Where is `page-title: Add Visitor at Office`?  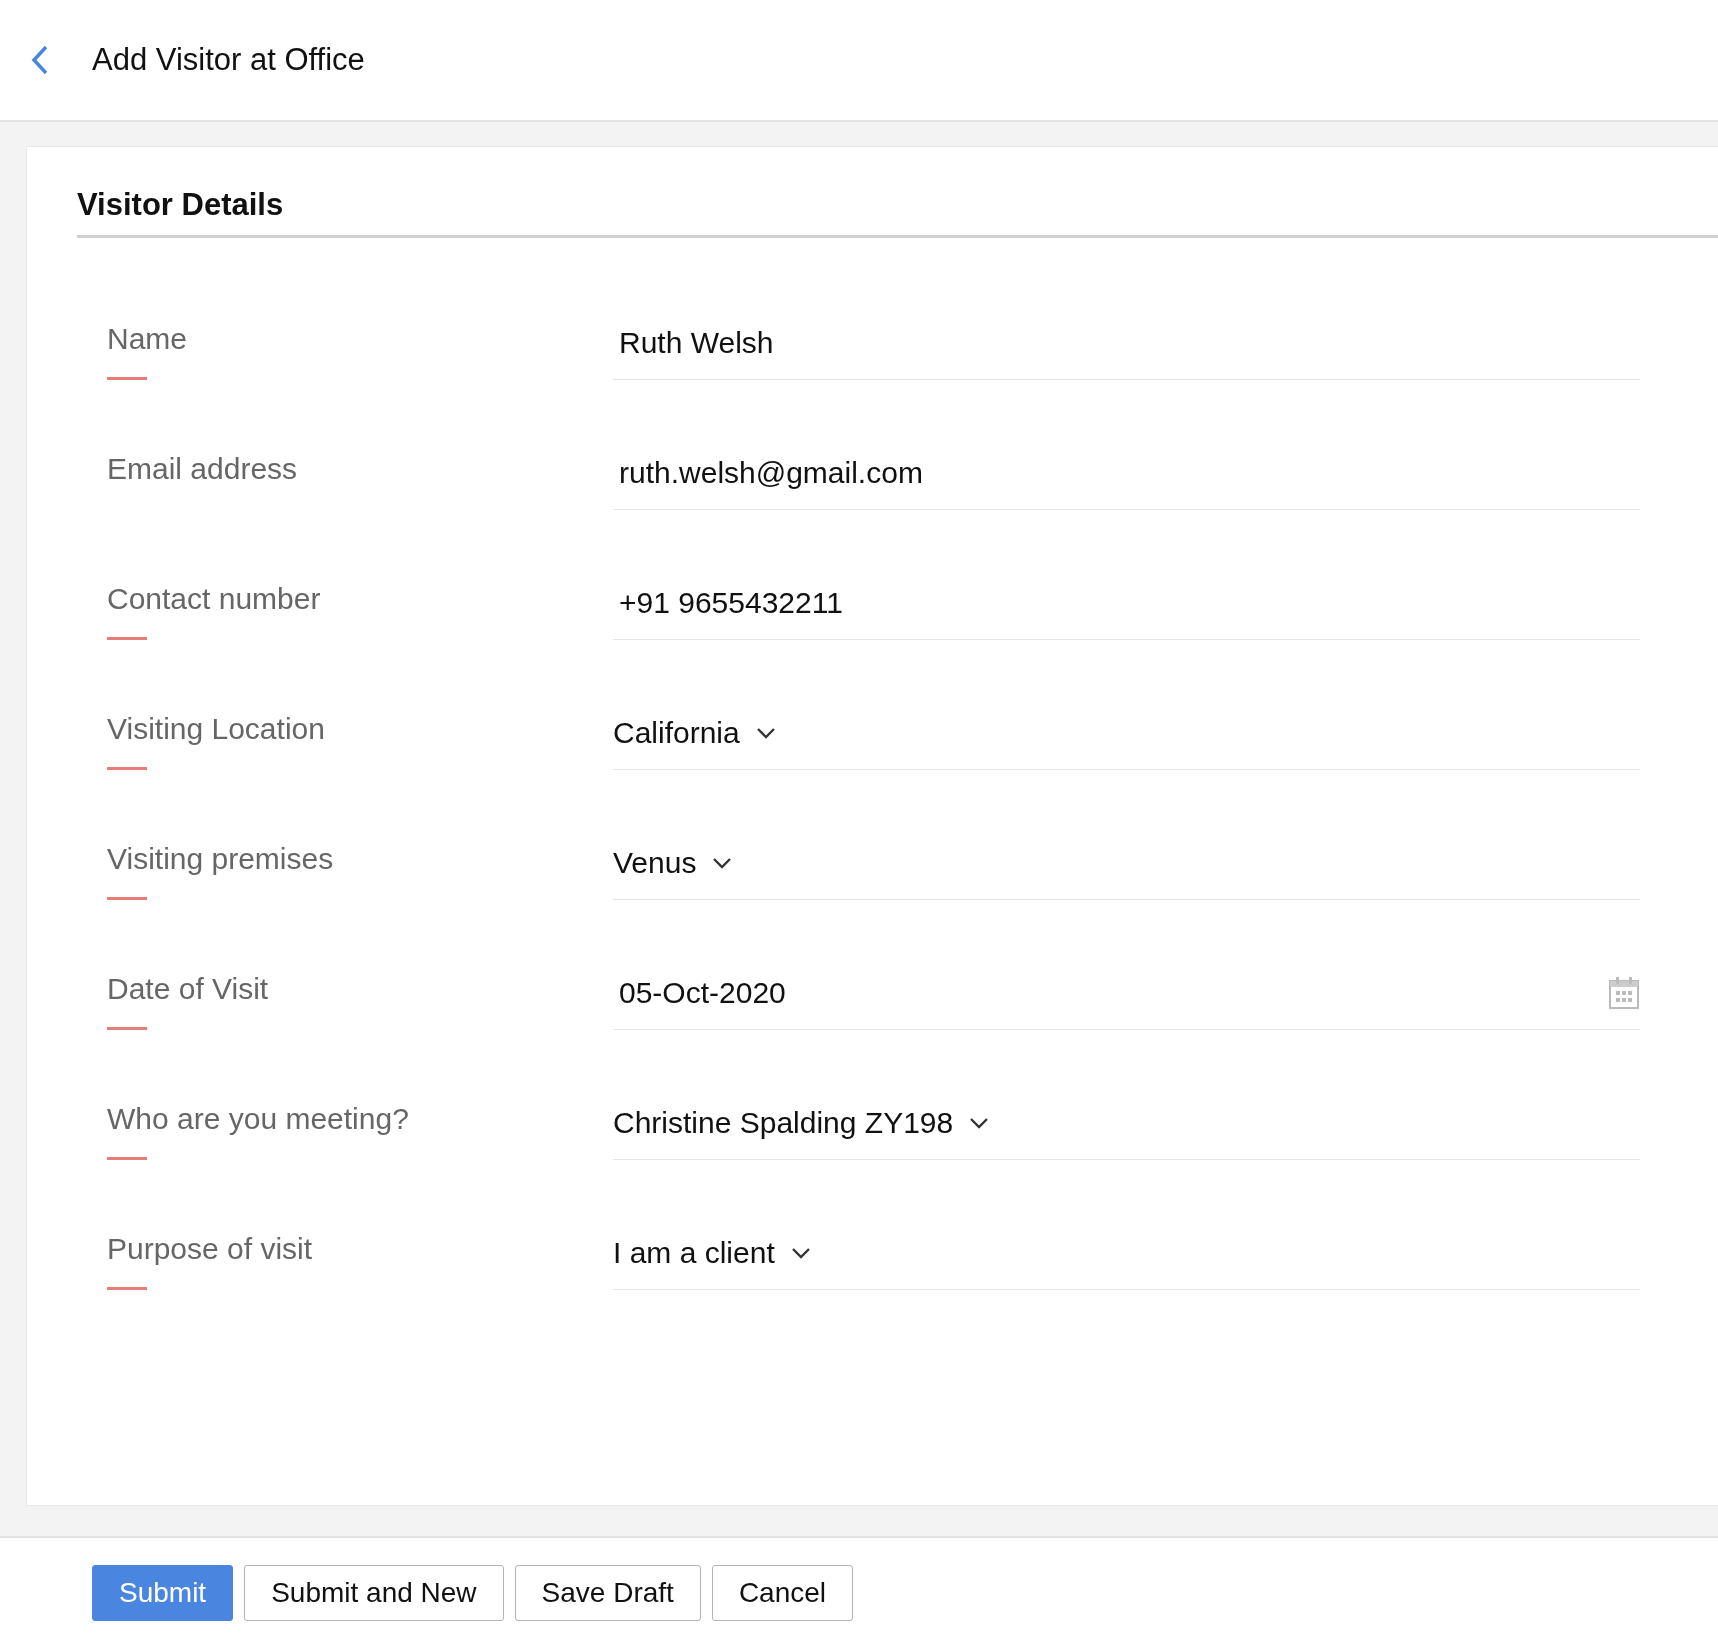
page-title: Add Visitor at Office is located at coordinates (228, 59).